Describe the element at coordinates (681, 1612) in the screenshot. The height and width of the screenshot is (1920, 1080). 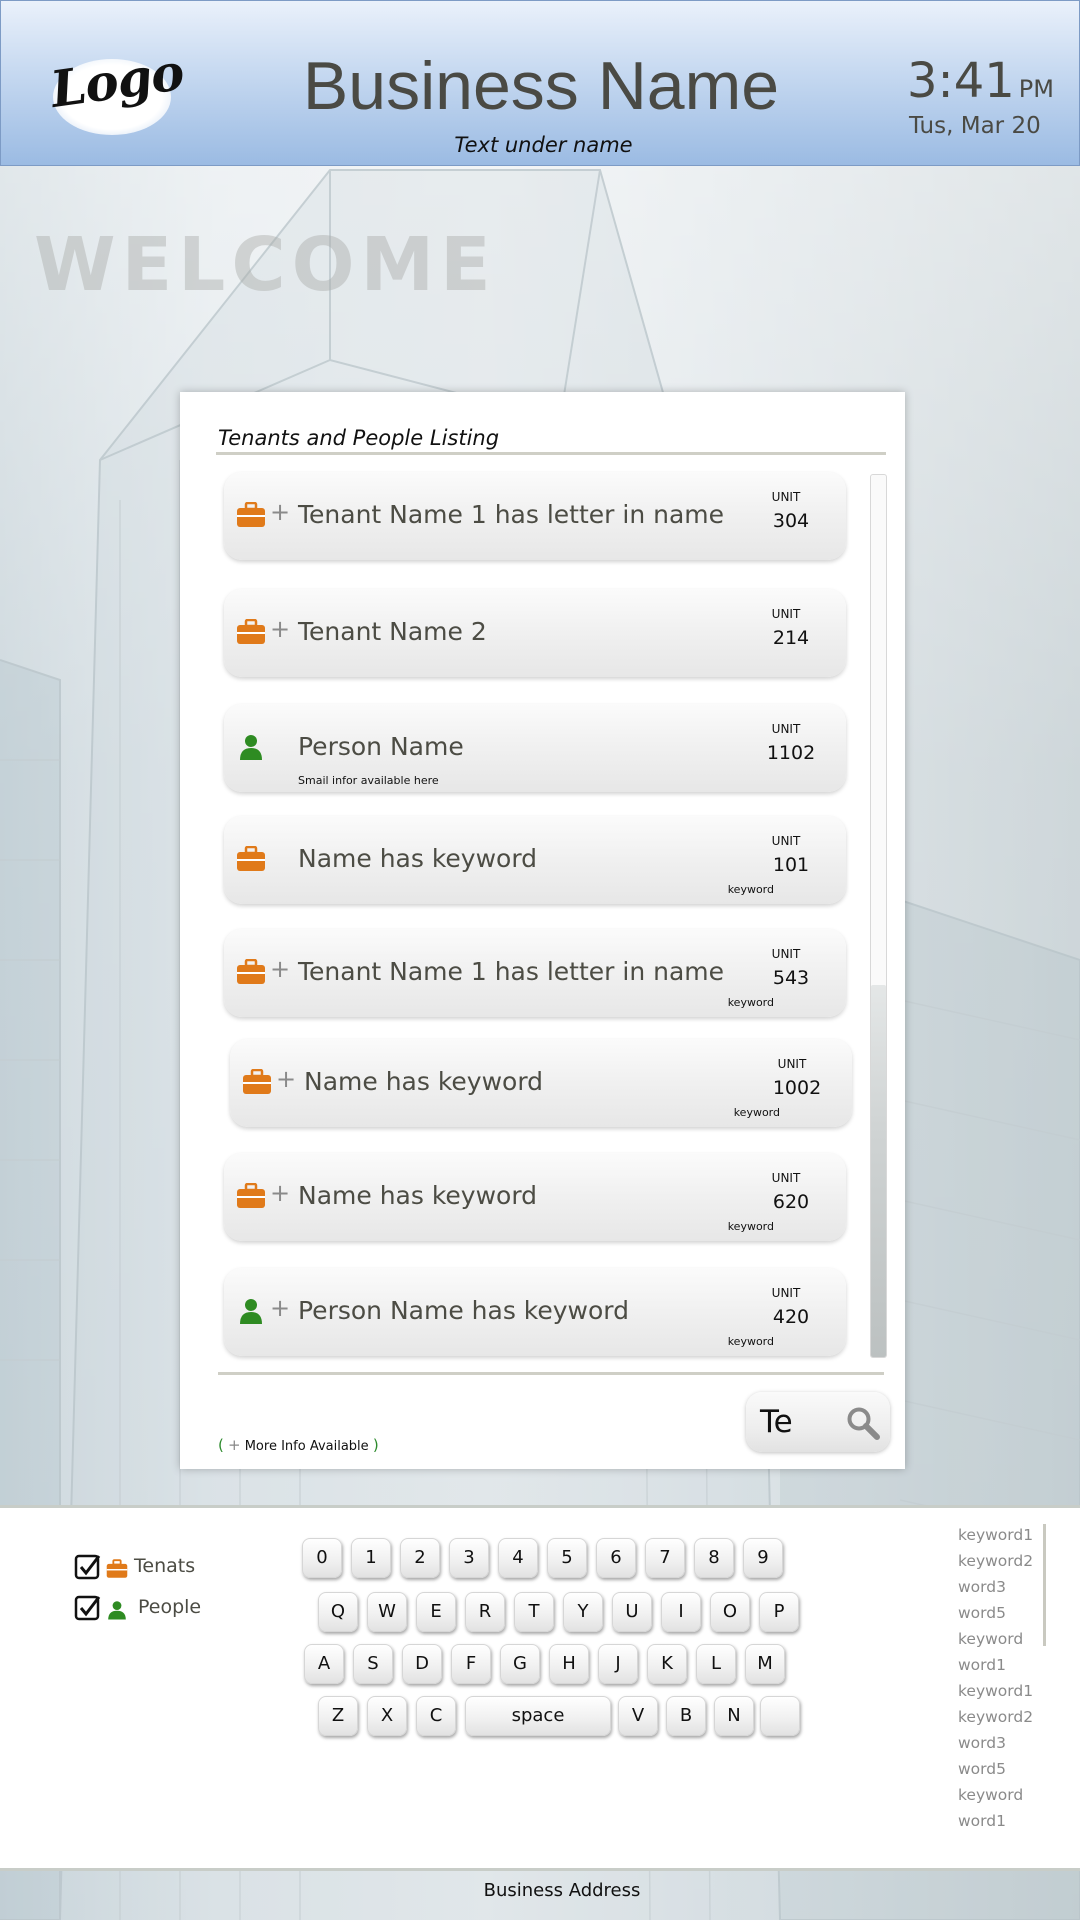
I see `key-i: I` at that location.